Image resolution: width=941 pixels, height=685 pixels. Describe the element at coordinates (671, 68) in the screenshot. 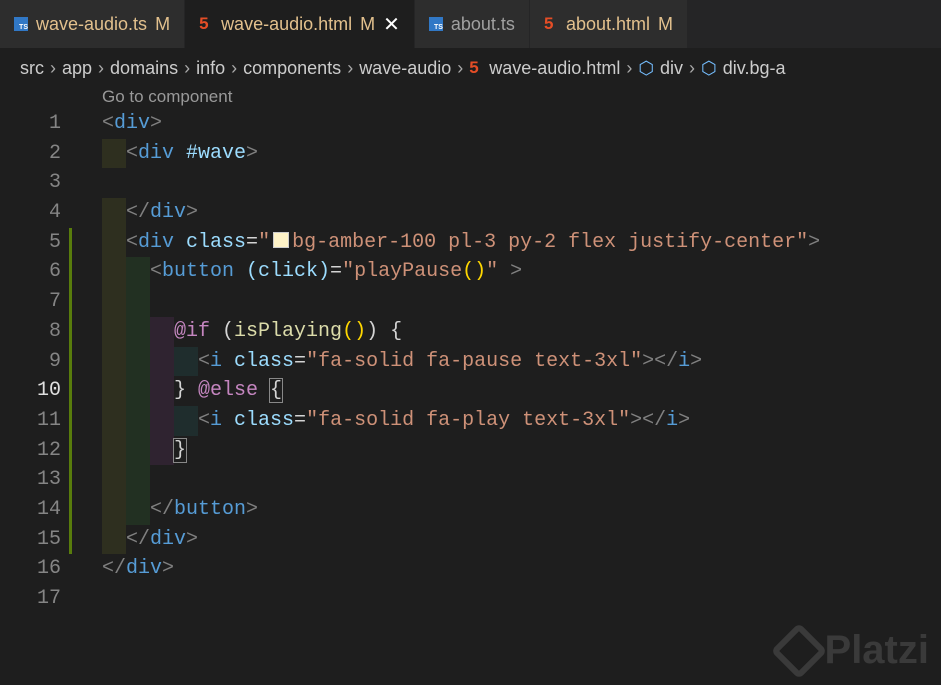

I see `breadcrumb-item: div` at that location.